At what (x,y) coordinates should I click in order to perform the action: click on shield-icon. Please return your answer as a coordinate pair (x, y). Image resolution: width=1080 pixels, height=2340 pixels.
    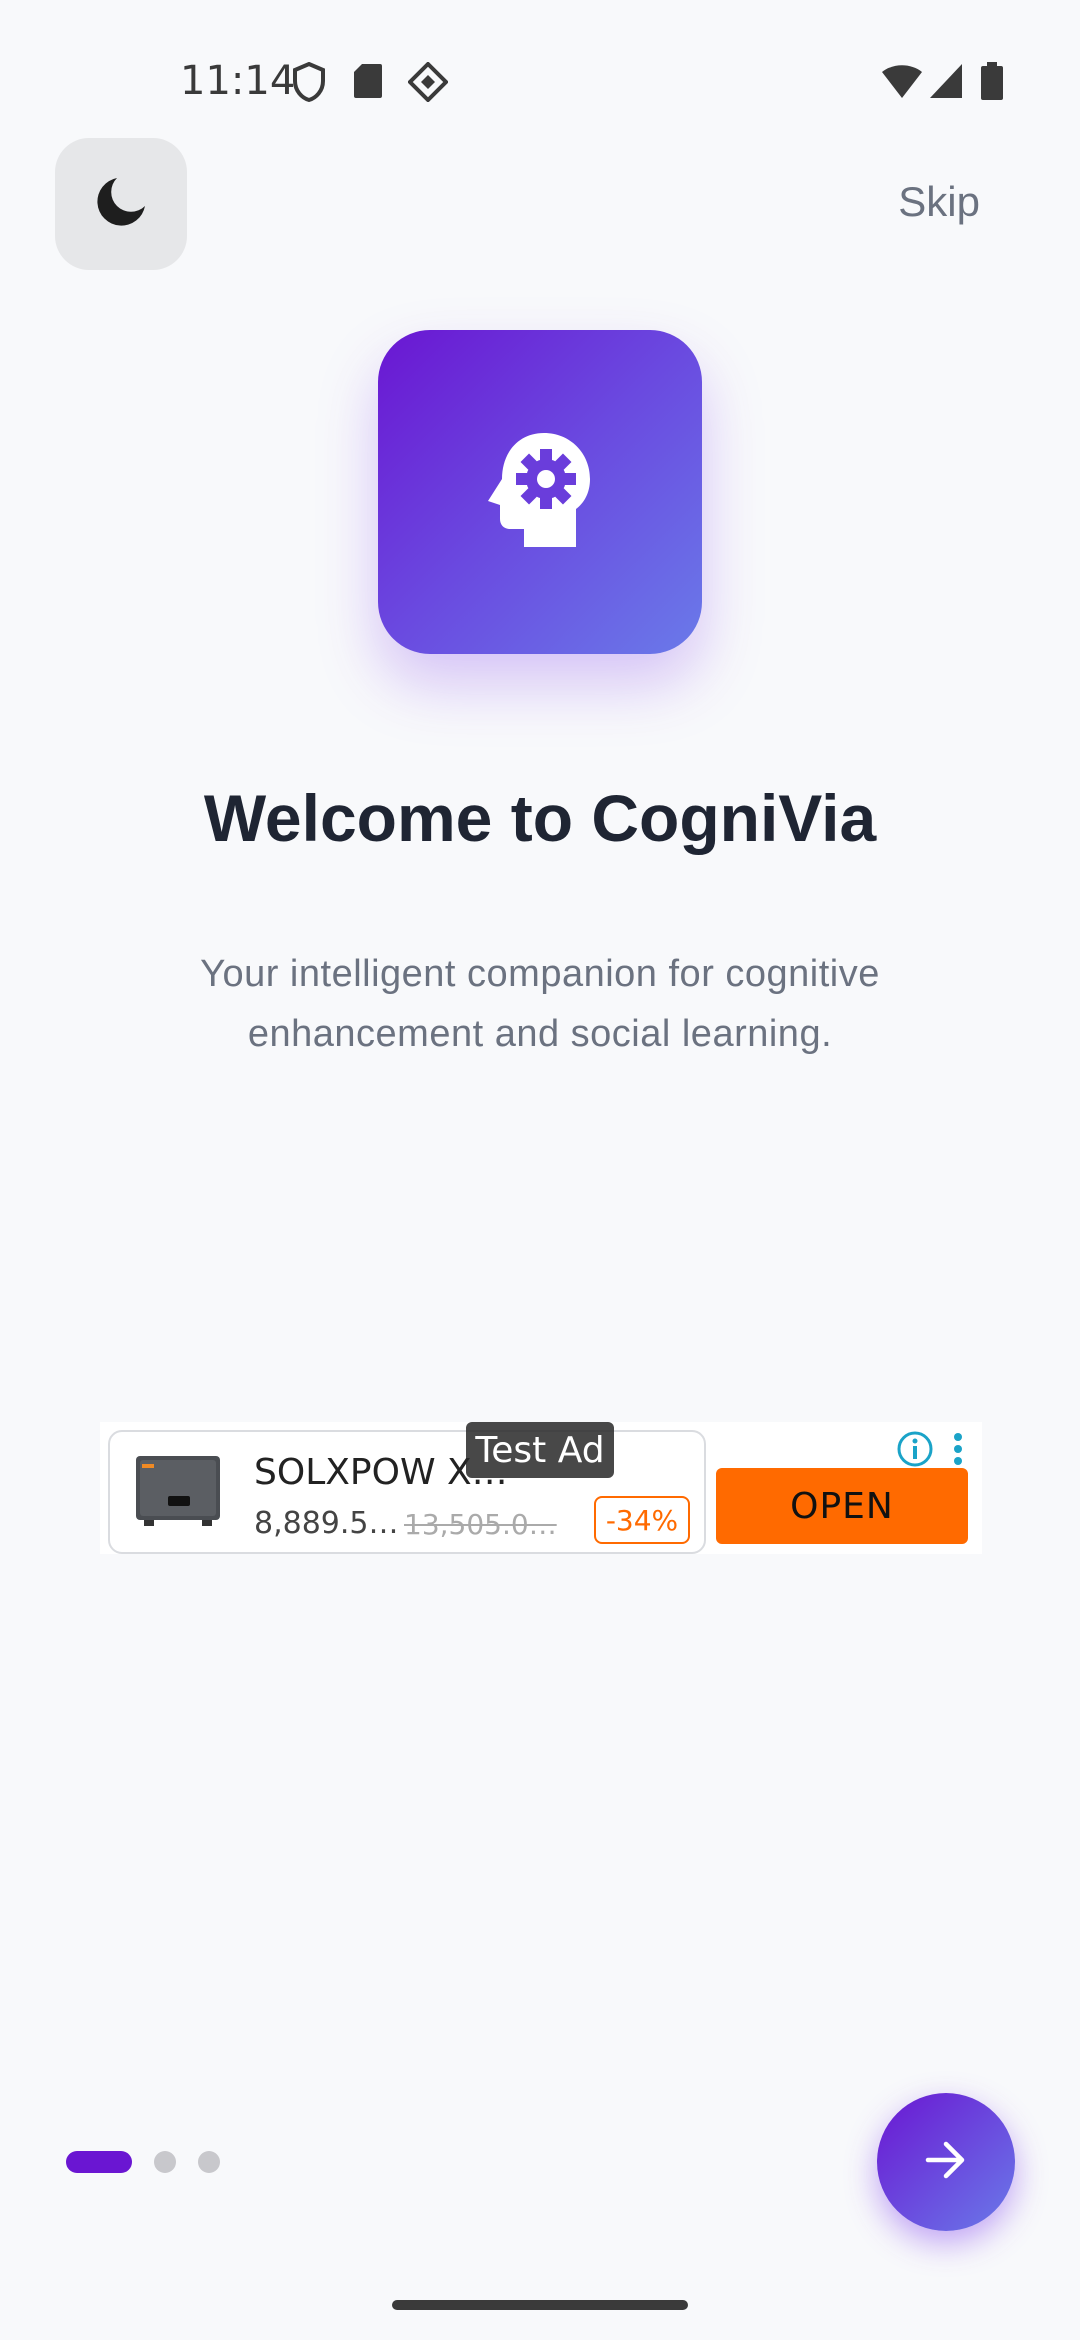
    Looking at the image, I should click on (309, 84).